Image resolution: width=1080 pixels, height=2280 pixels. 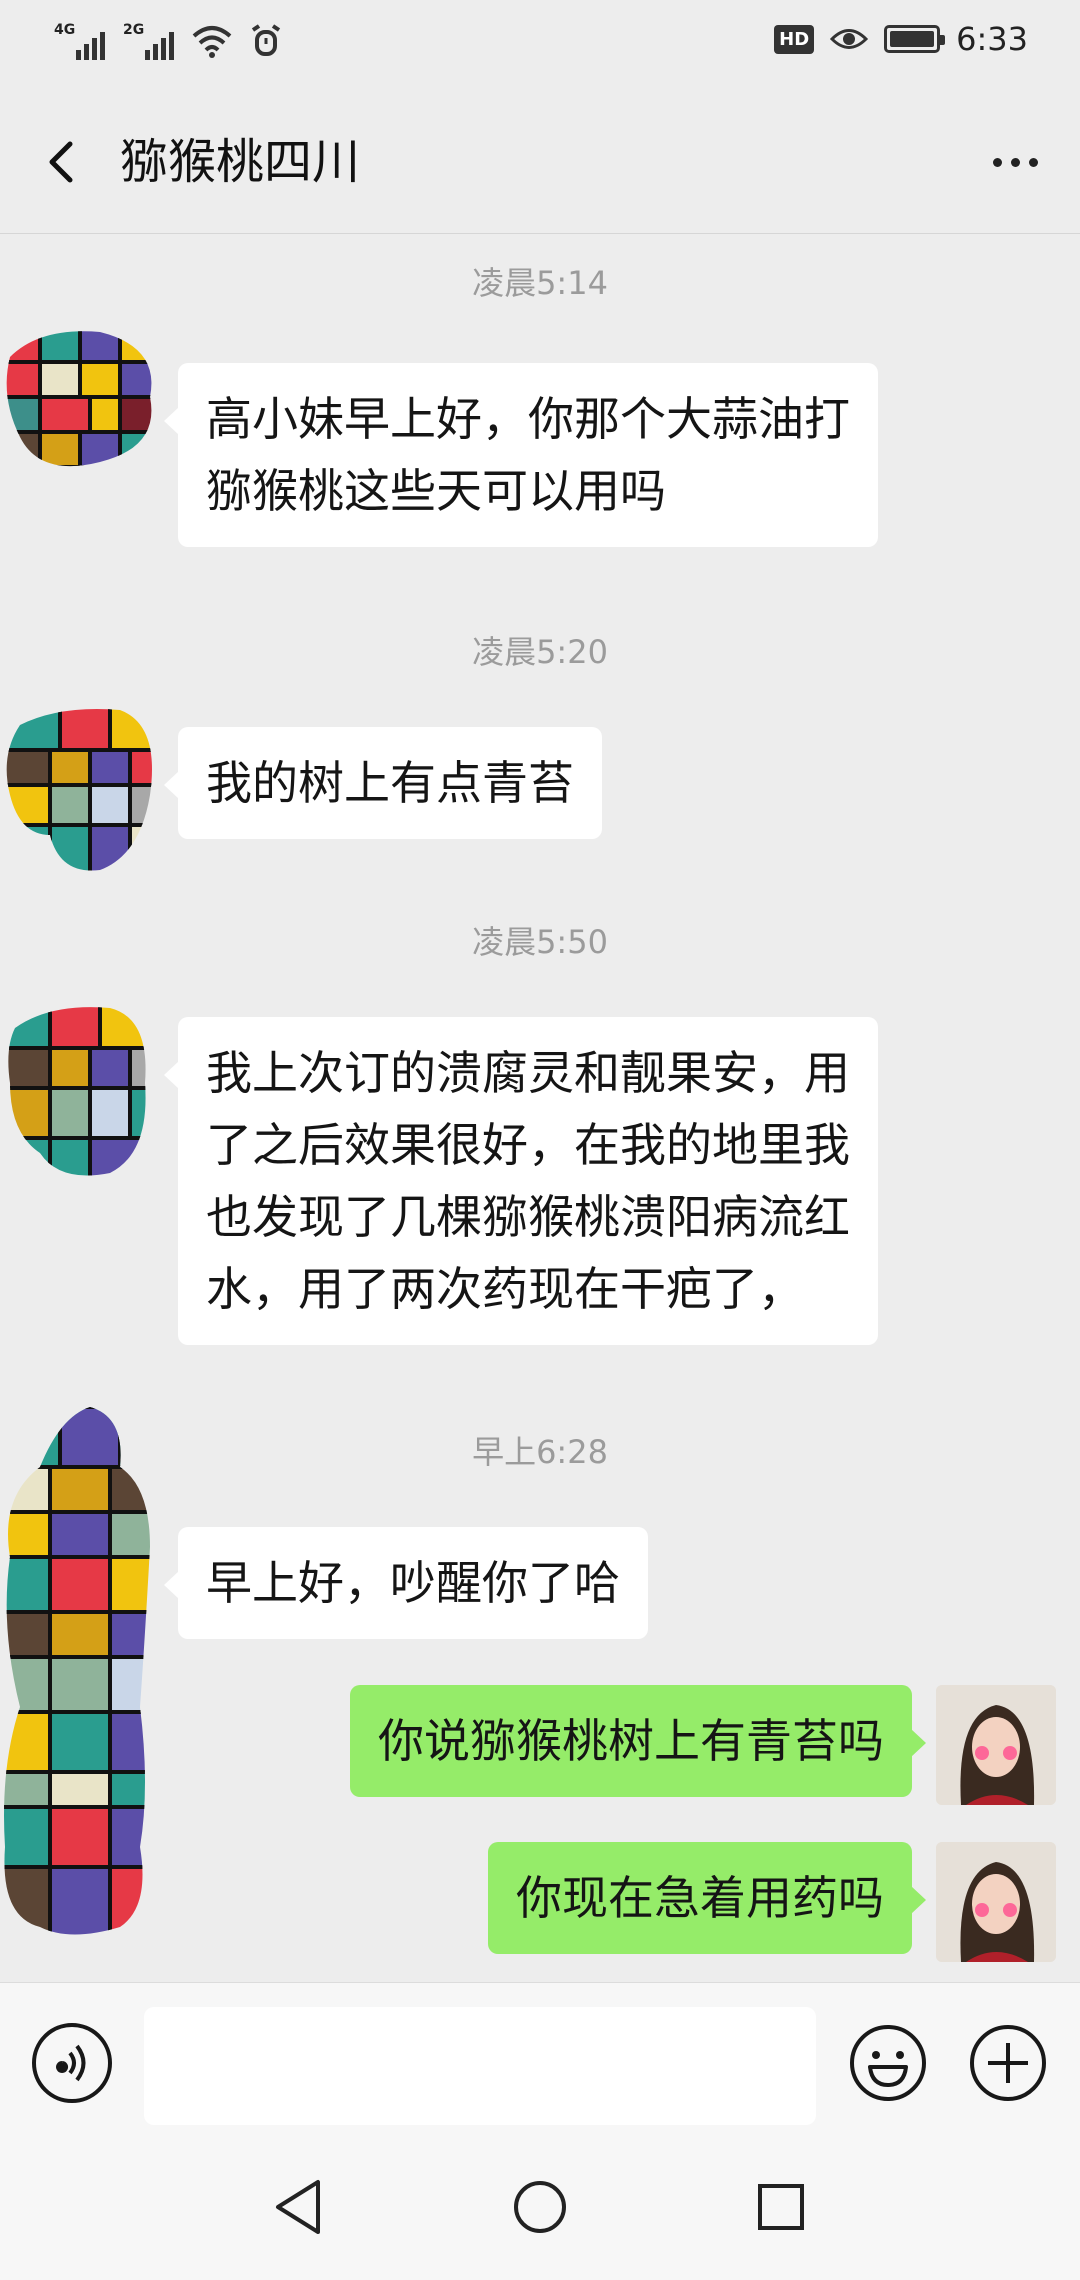 What do you see at coordinates (540, 1452) in the screenshot?
I see `timestamp: 早上6:28` at bounding box center [540, 1452].